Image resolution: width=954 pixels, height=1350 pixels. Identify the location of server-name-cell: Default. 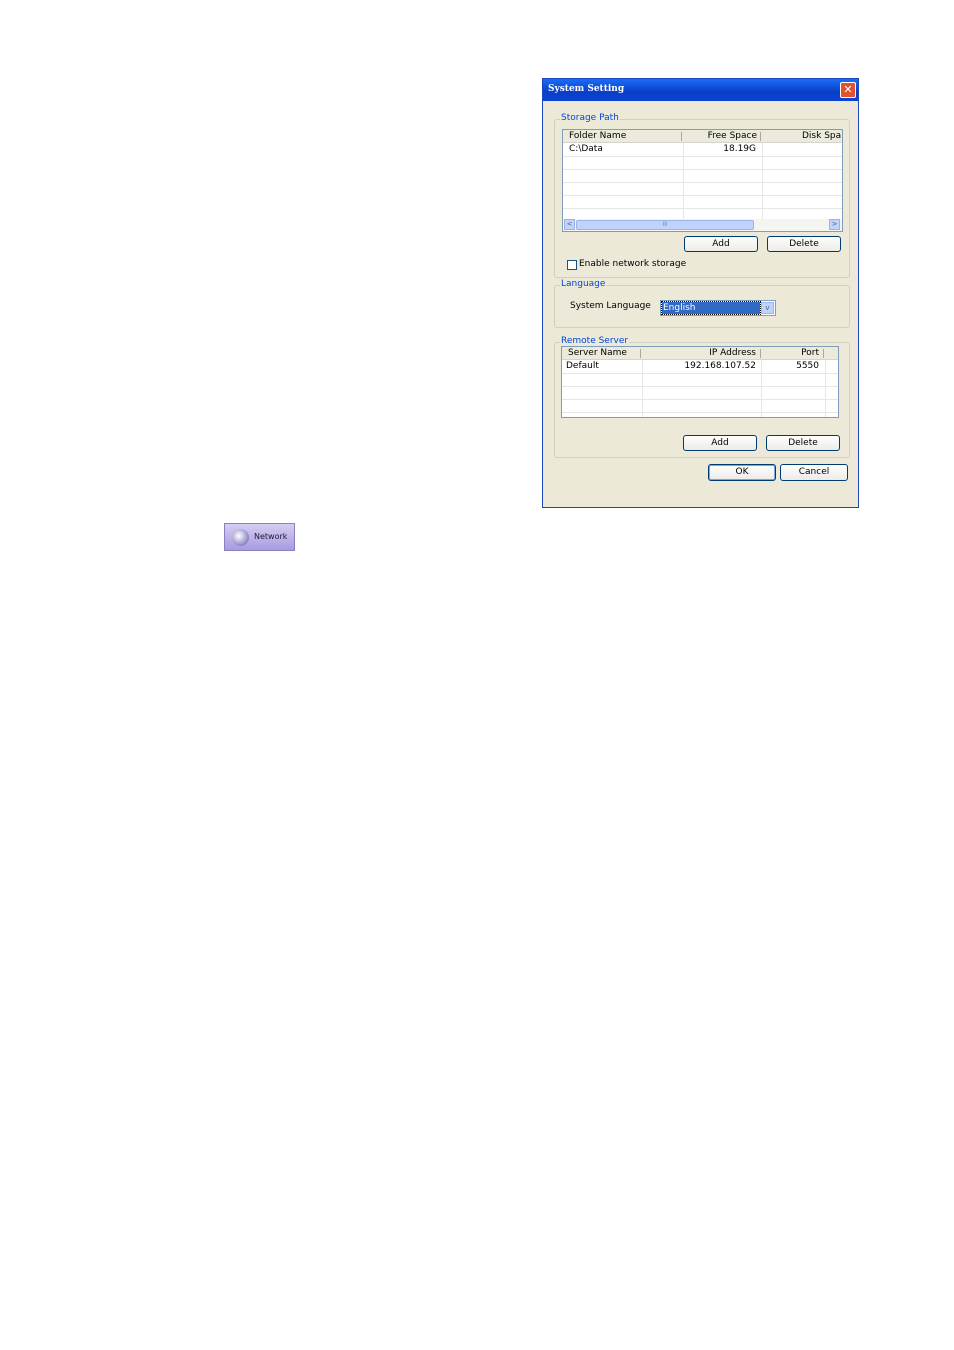
(582, 366).